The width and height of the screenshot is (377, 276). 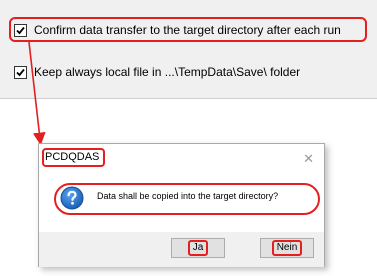 What do you see at coordinates (308, 158) in the screenshot?
I see `close-icon: ✕` at bounding box center [308, 158].